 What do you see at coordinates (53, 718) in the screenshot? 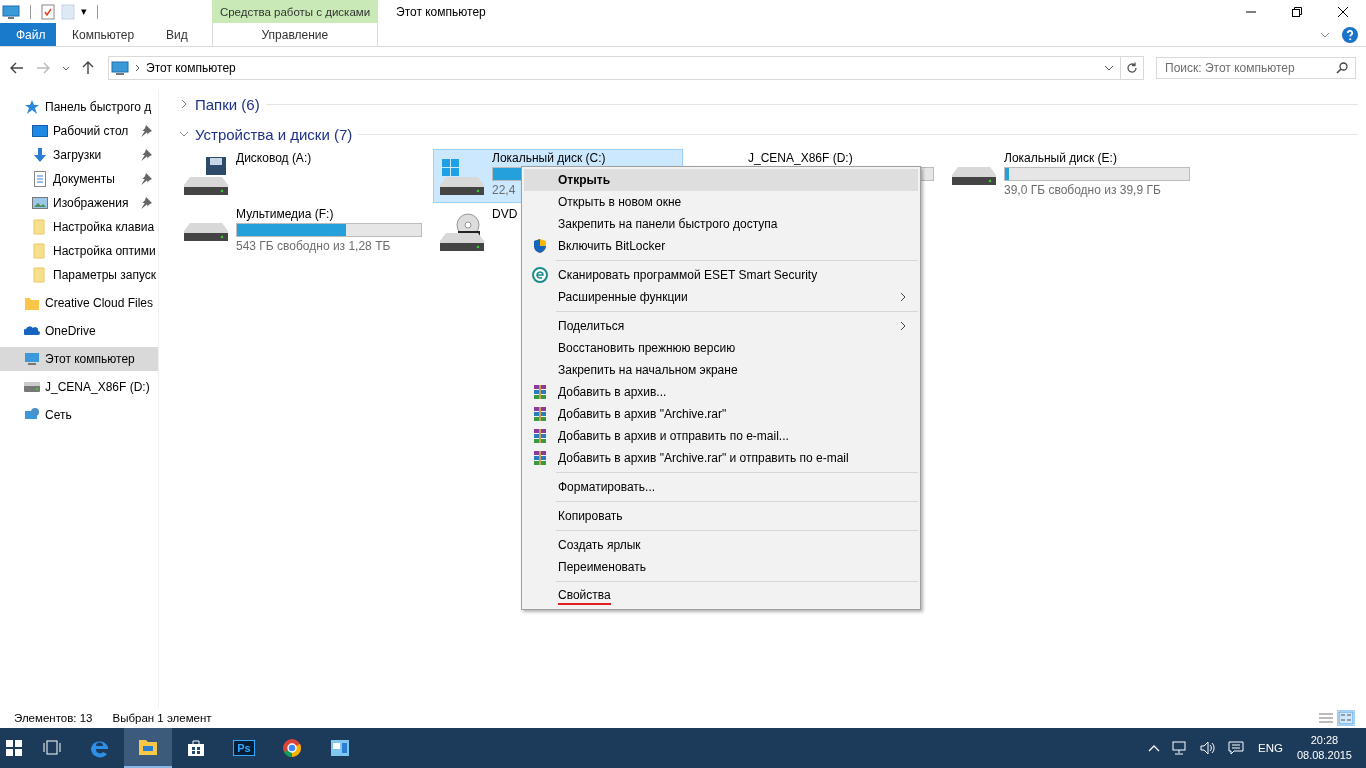
I see `item-count: Элементов: 13` at bounding box center [53, 718].